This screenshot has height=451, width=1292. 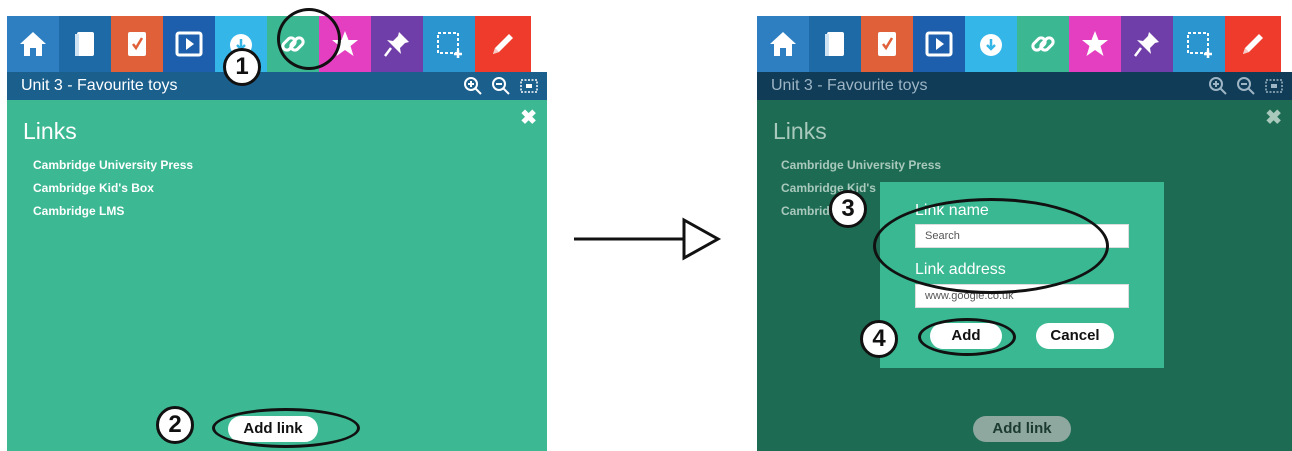 What do you see at coordinates (967, 337) in the screenshot?
I see `highlight-ring-add-button` at bounding box center [967, 337].